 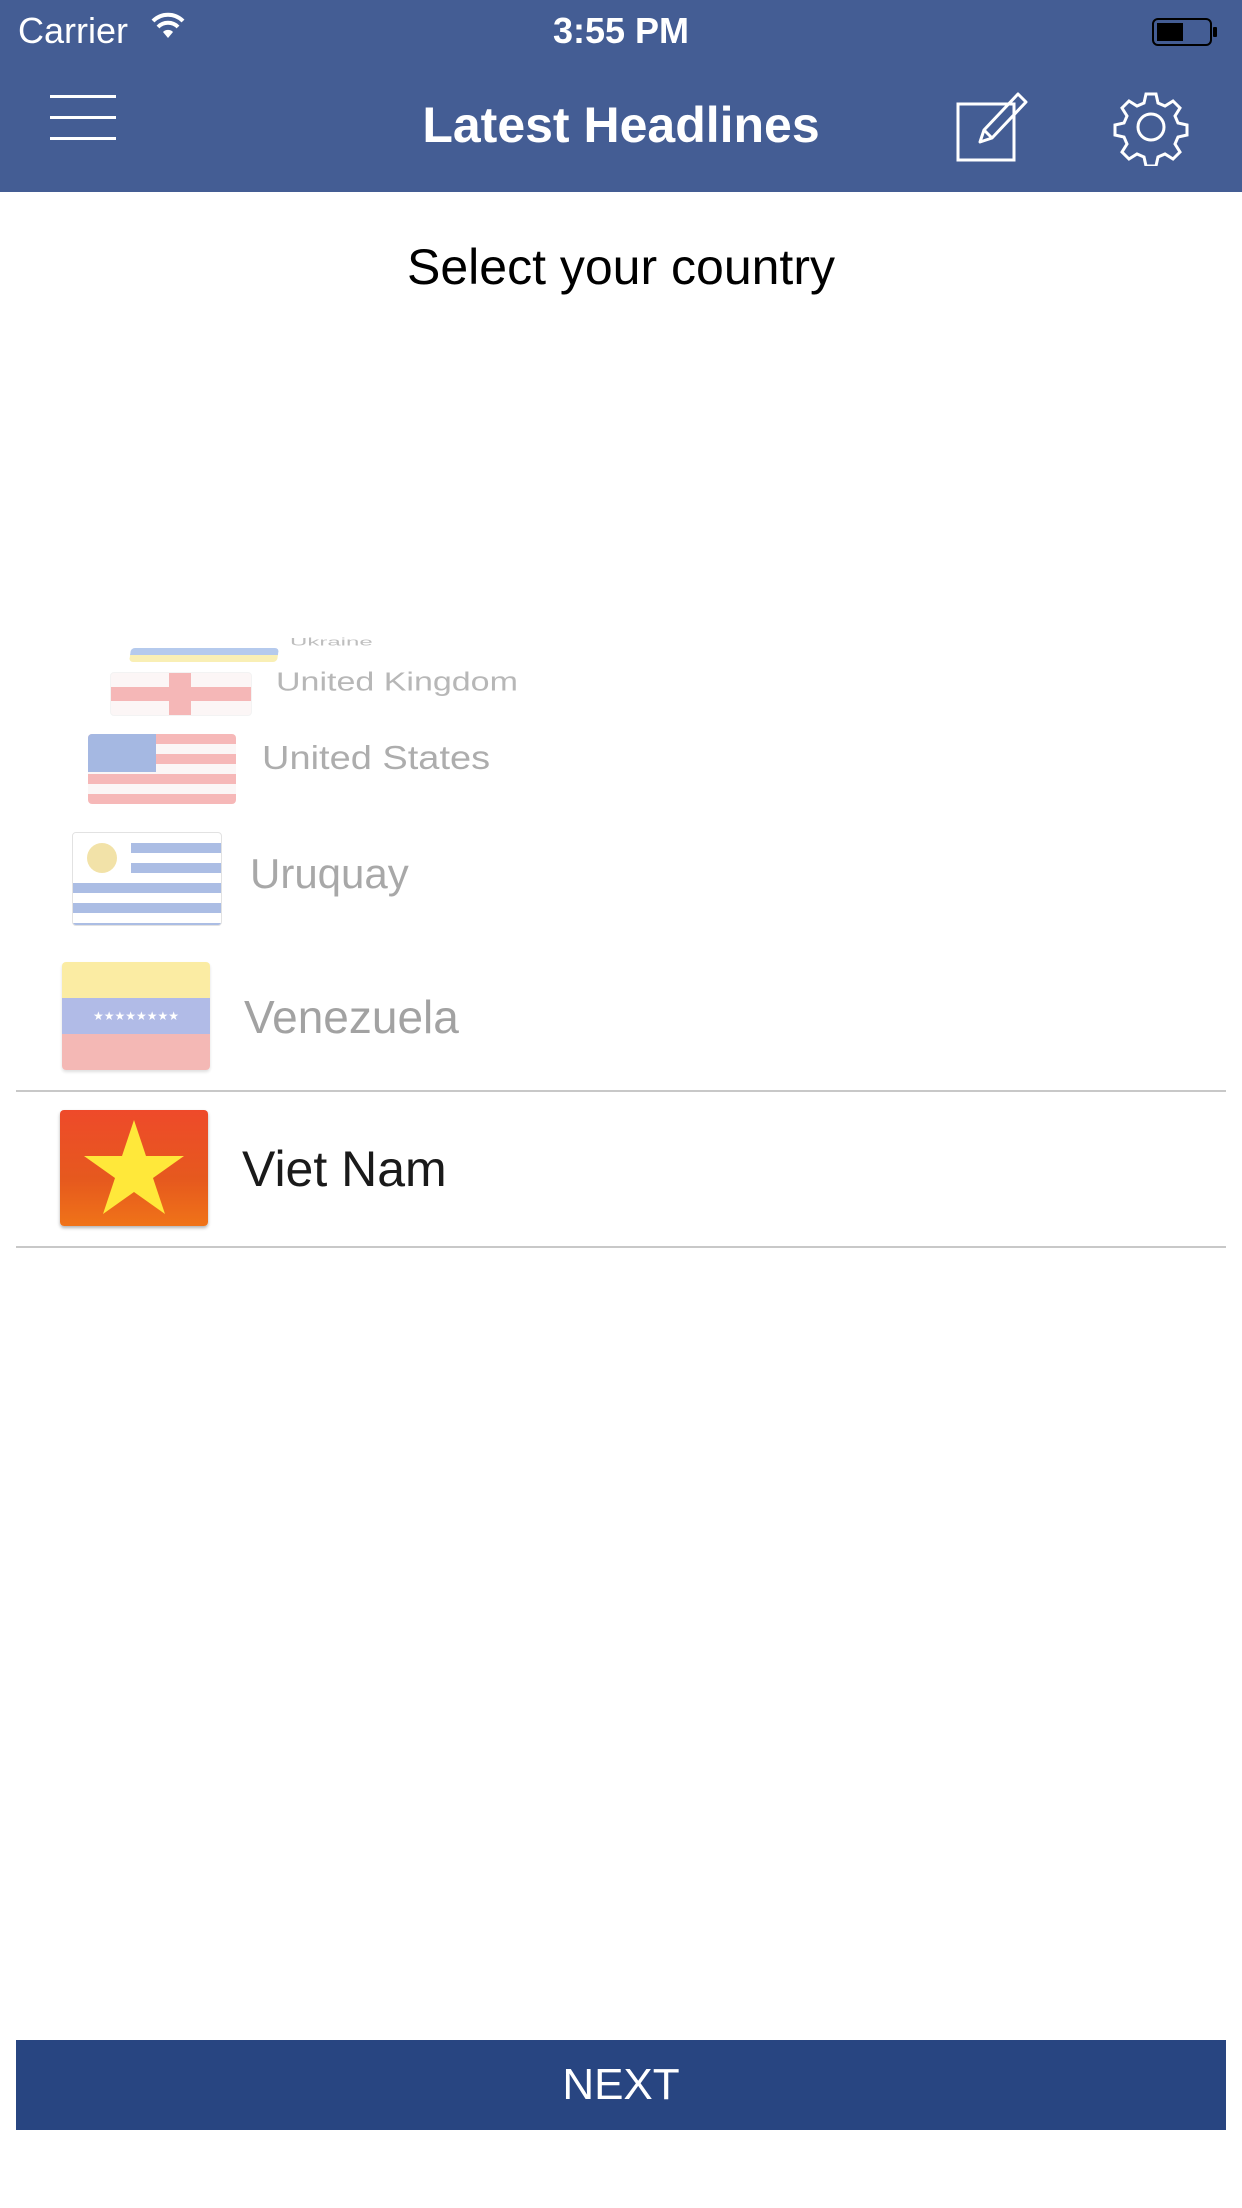 I want to click on picker-row-label: United Kingdom, so click(x=397, y=682).